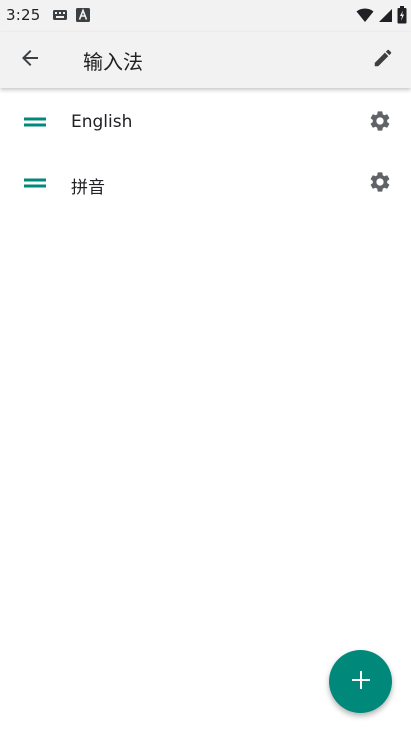 This screenshot has height=732, width=411. What do you see at coordinates (83, 16) in the screenshot?
I see `text-a-icon` at bounding box center [83, 16].